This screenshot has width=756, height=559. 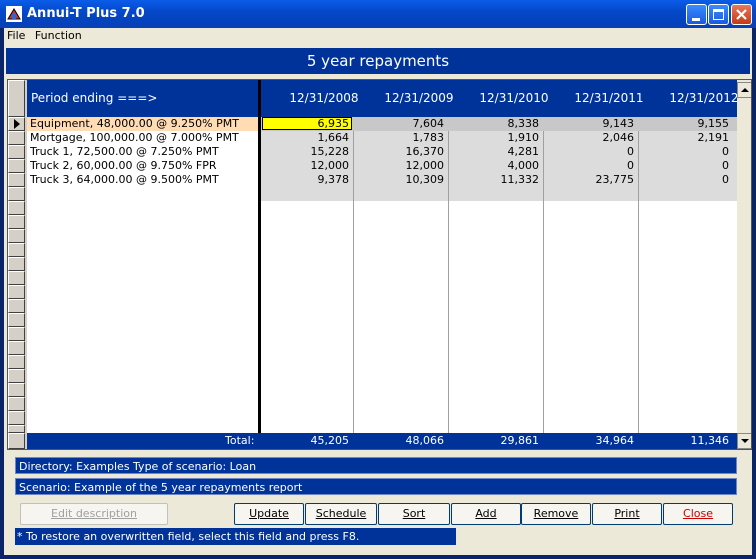 I want to click on print-button: Print, so click(x=627, y=514).